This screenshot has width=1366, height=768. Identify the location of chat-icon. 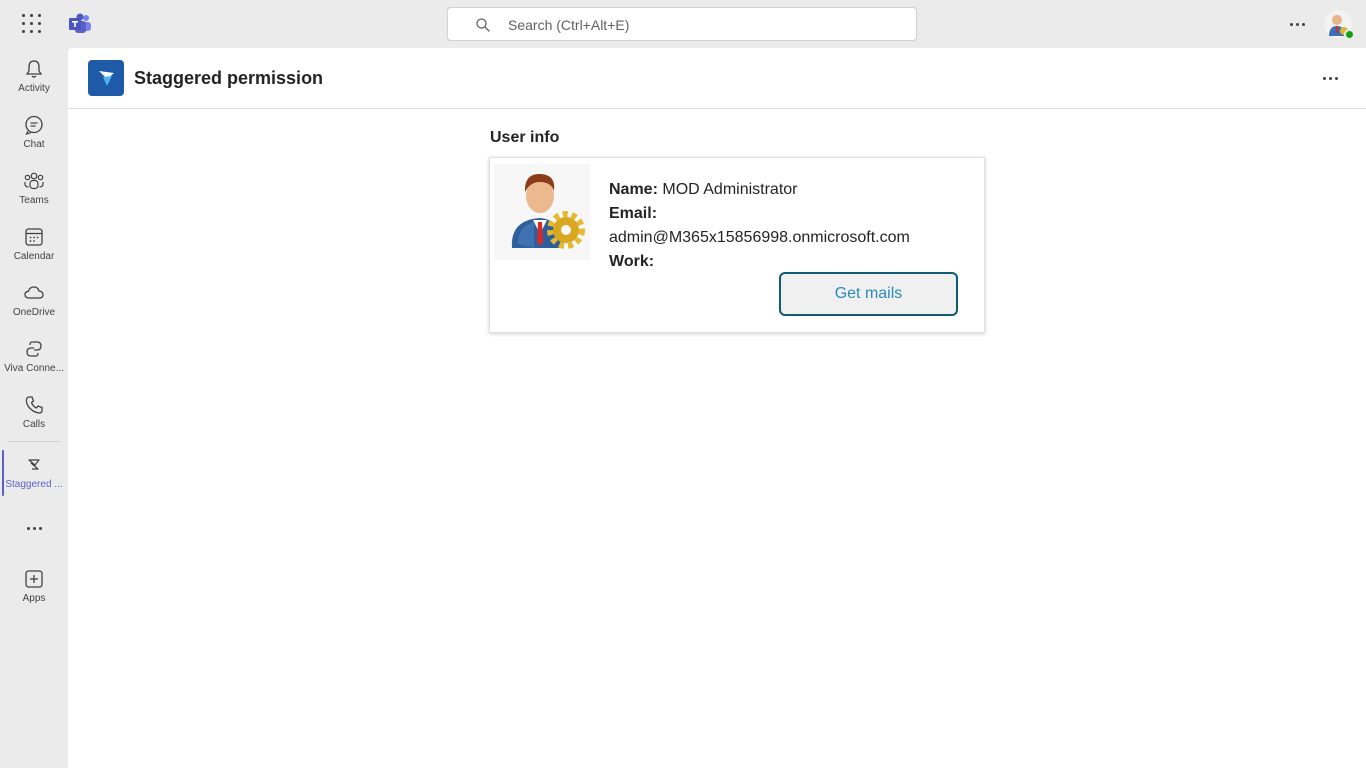
(34, 125).